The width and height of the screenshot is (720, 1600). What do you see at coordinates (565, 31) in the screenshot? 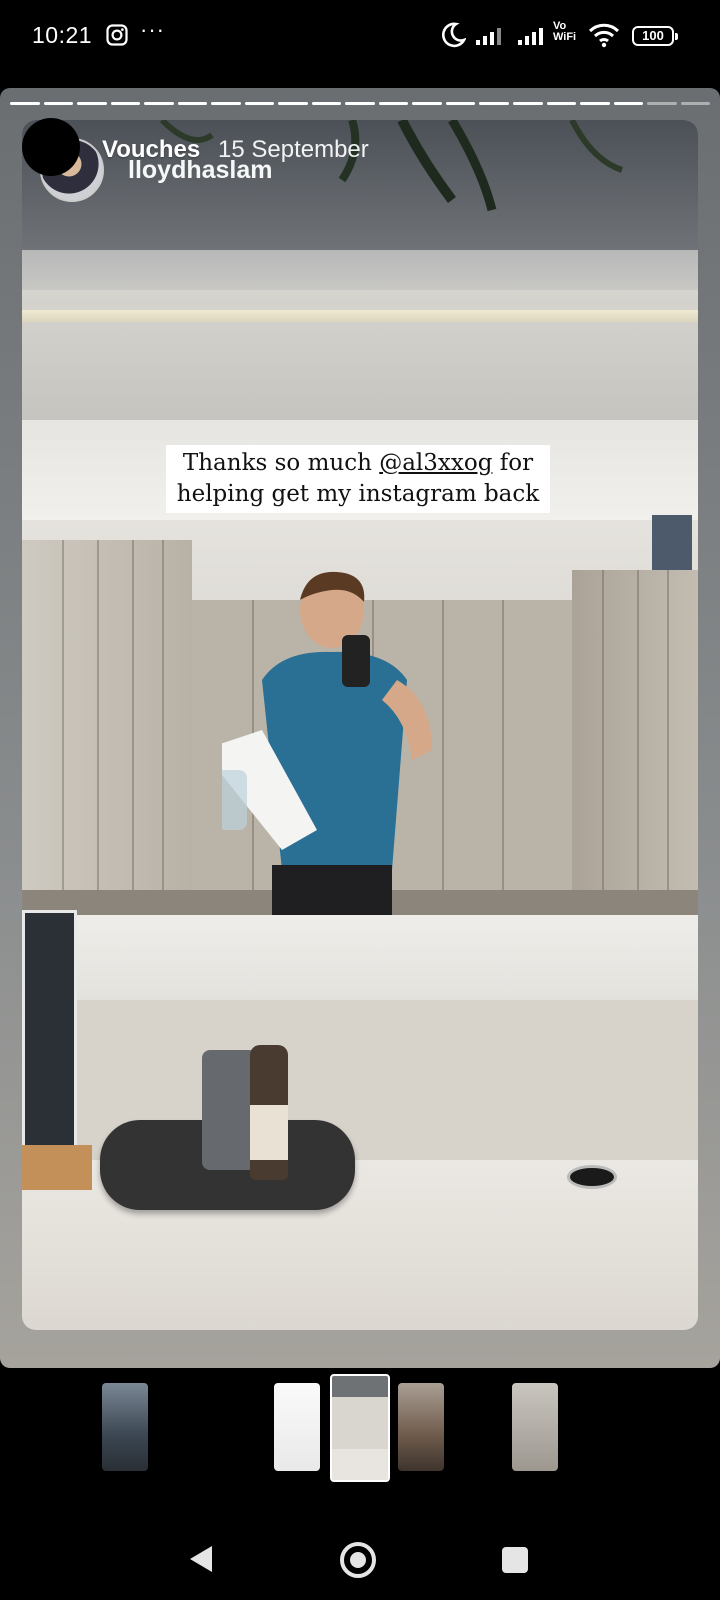
I see `vowifi-icon: Vo WiFi` at bounding box center [565, 31].